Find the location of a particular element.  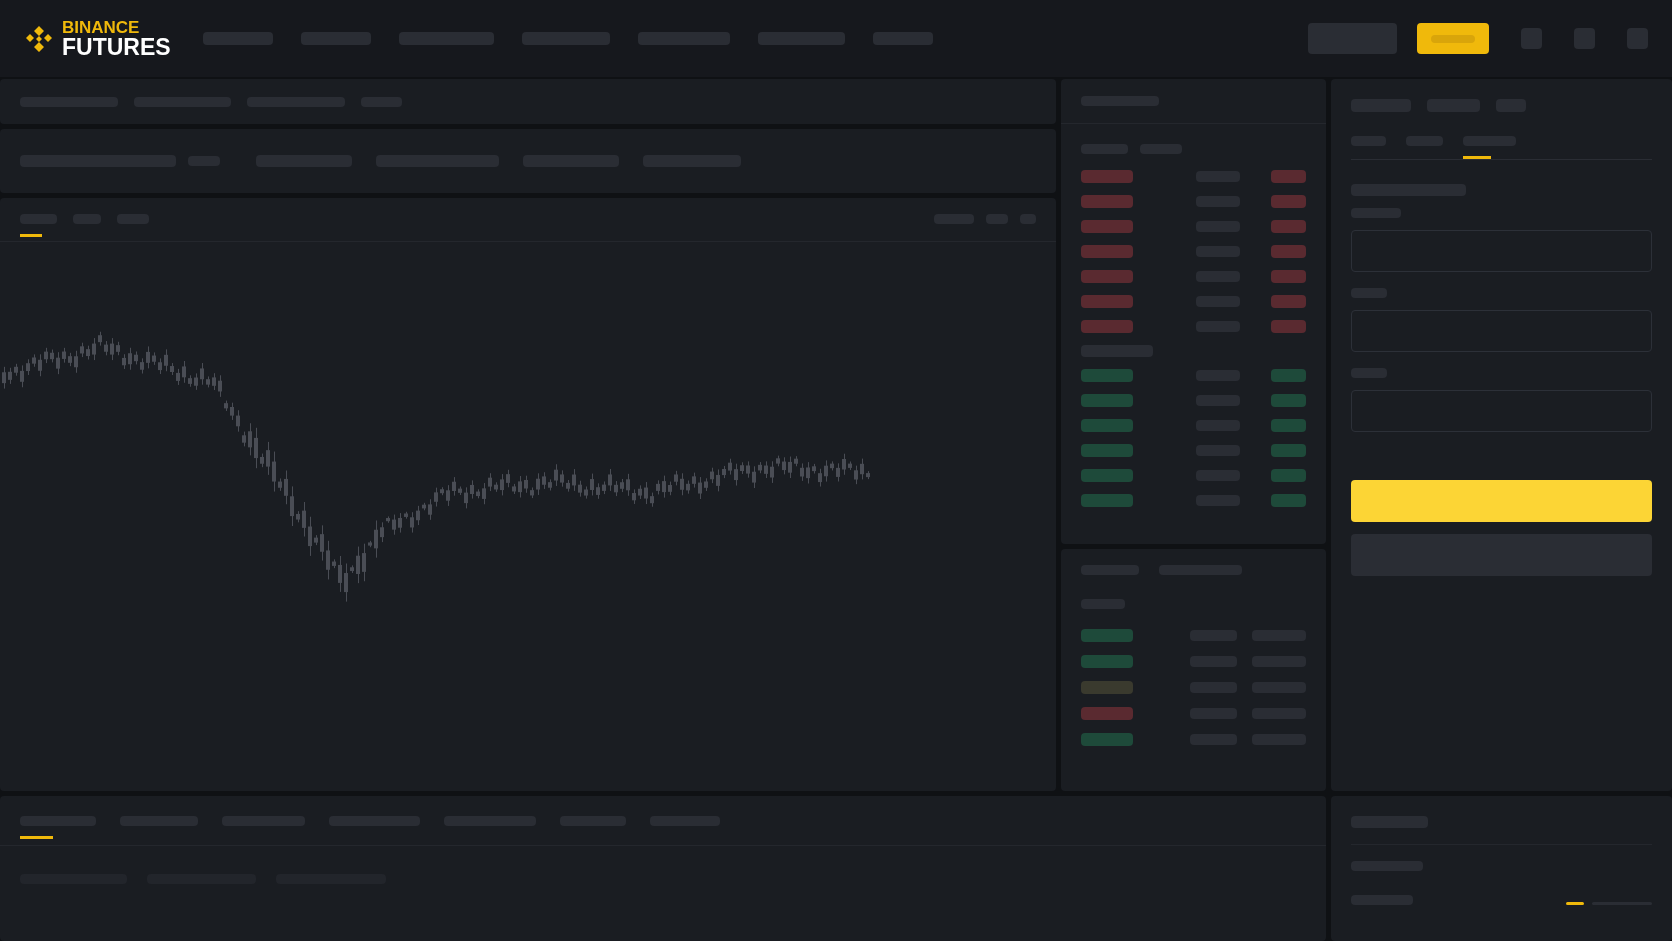

register-button is located at coordinates (1453, 38).